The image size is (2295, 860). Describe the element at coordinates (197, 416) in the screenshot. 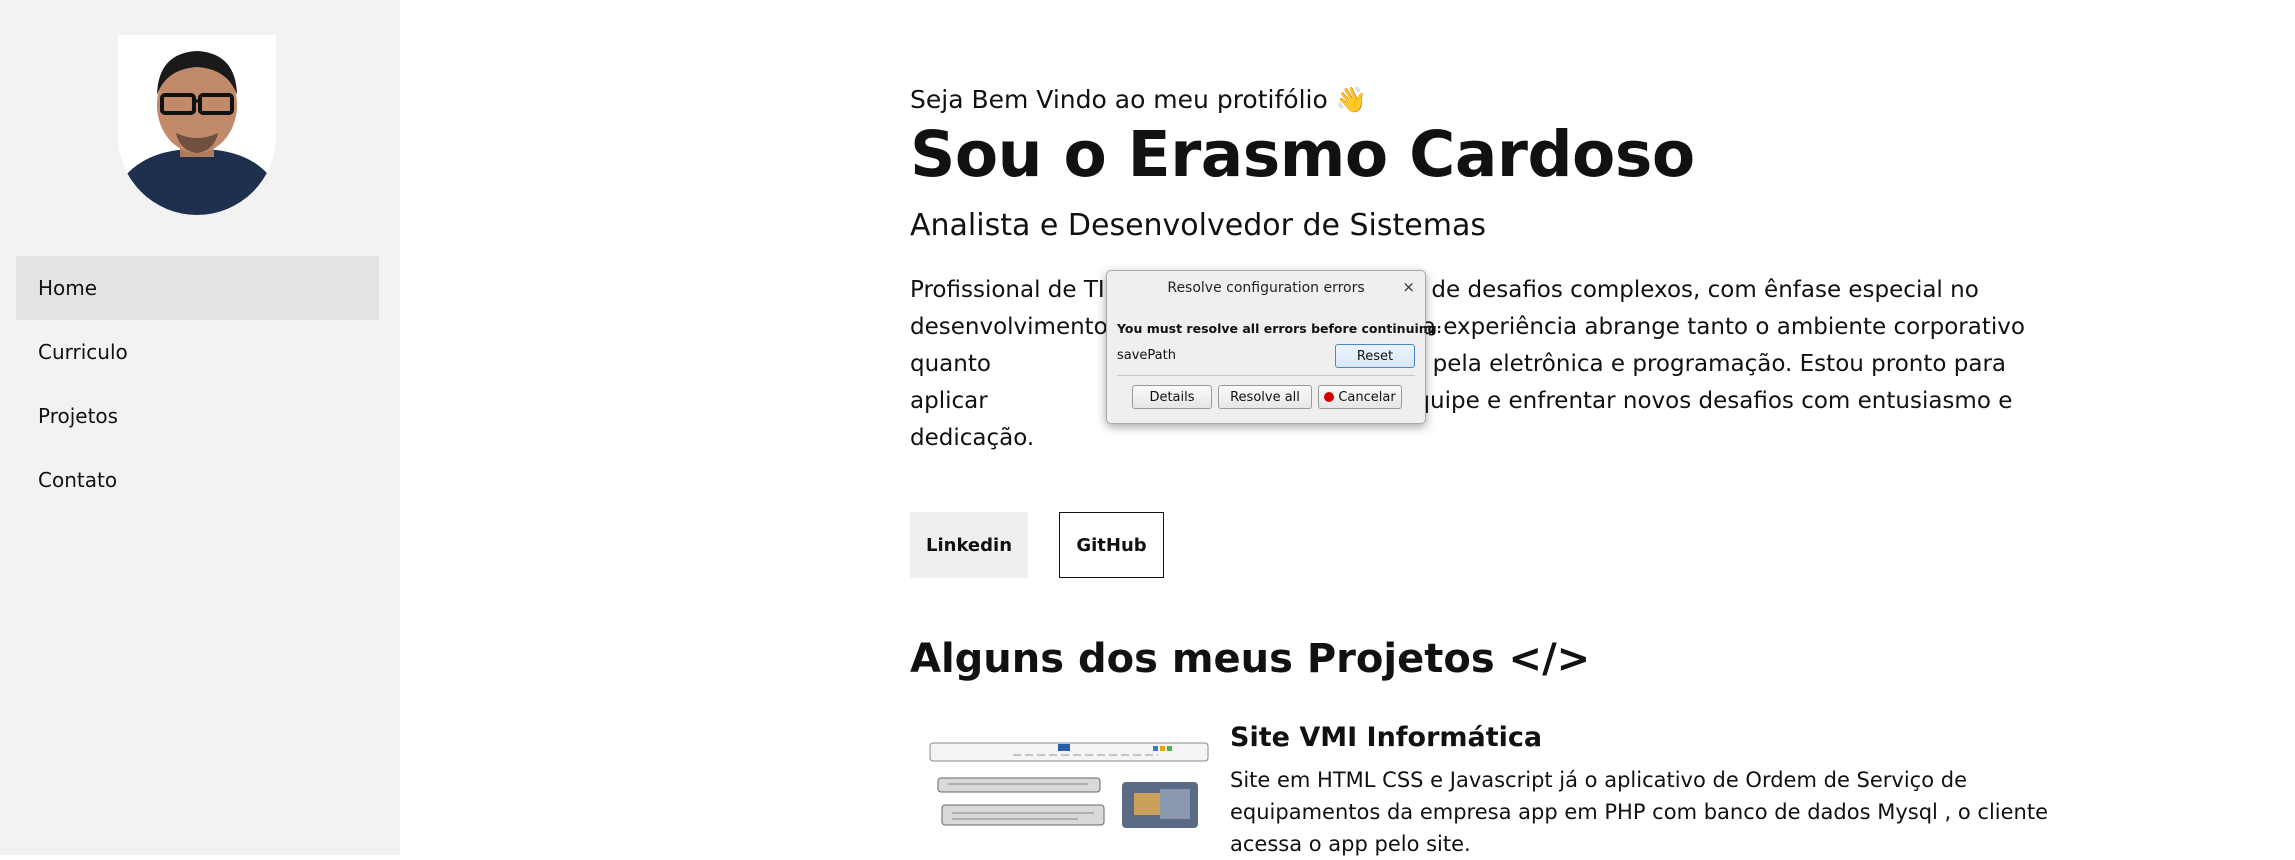

I see `nav-item-projetos: Projetos` at that location.